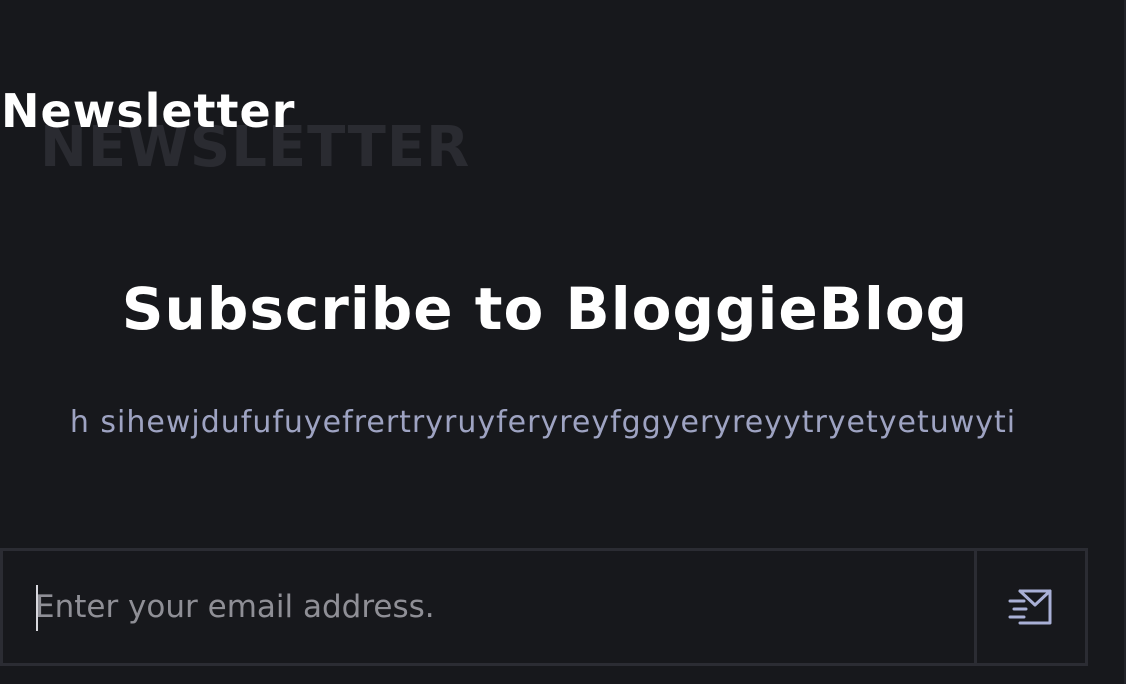 The image size is (1126, 684). What do you see at coordinates (545, 309) in the screenshot?
I see `subscribe-heading: Subscribe to BloggieBlog` at bounding box center [545, 309].